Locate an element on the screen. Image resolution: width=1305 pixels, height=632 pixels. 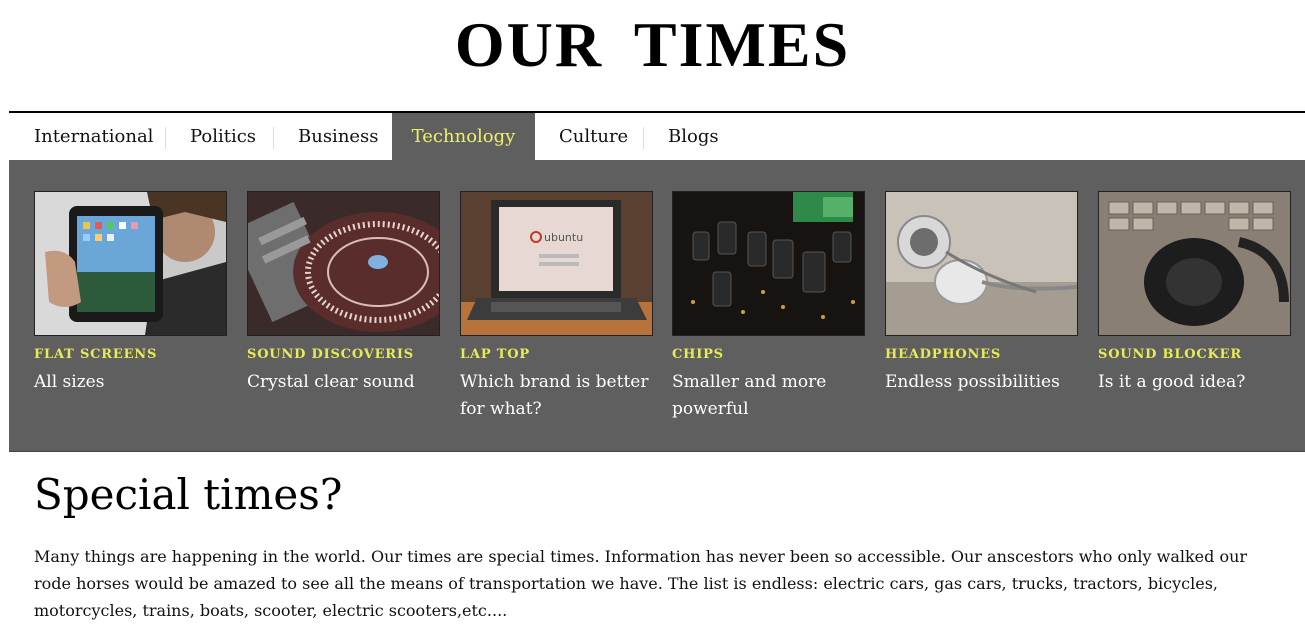
card-category: LAP TOP is located at coordinates (495, 354).